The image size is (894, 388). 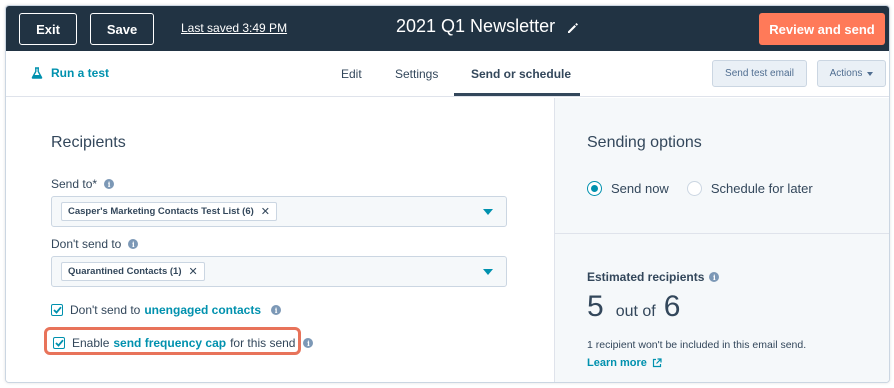 I want to click on total-count: 6, so click(x=672, y=306).